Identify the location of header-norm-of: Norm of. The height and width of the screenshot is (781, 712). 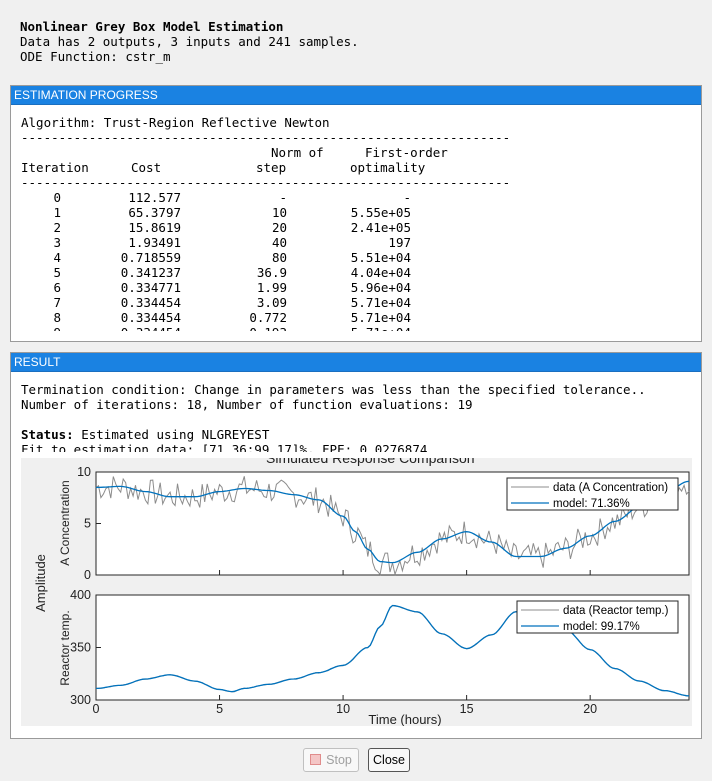
(297, 152).